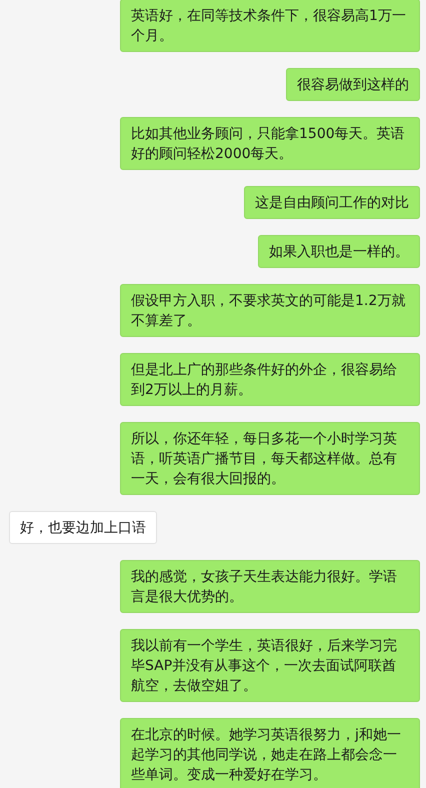 The image size is (426, 788). Describe the element at coordinates (270, 310) in the screenshot. I see `sent-message-bubble: 假设甲方入职，不要求英文的可能是1.2万就不算差了。` at that location.